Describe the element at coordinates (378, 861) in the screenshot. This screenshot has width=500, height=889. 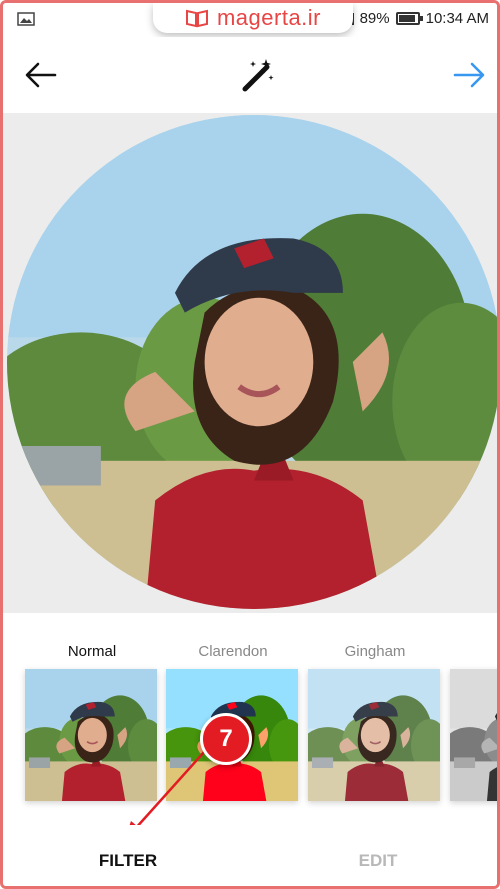
I see `tab-edit: EDIT` at that location.